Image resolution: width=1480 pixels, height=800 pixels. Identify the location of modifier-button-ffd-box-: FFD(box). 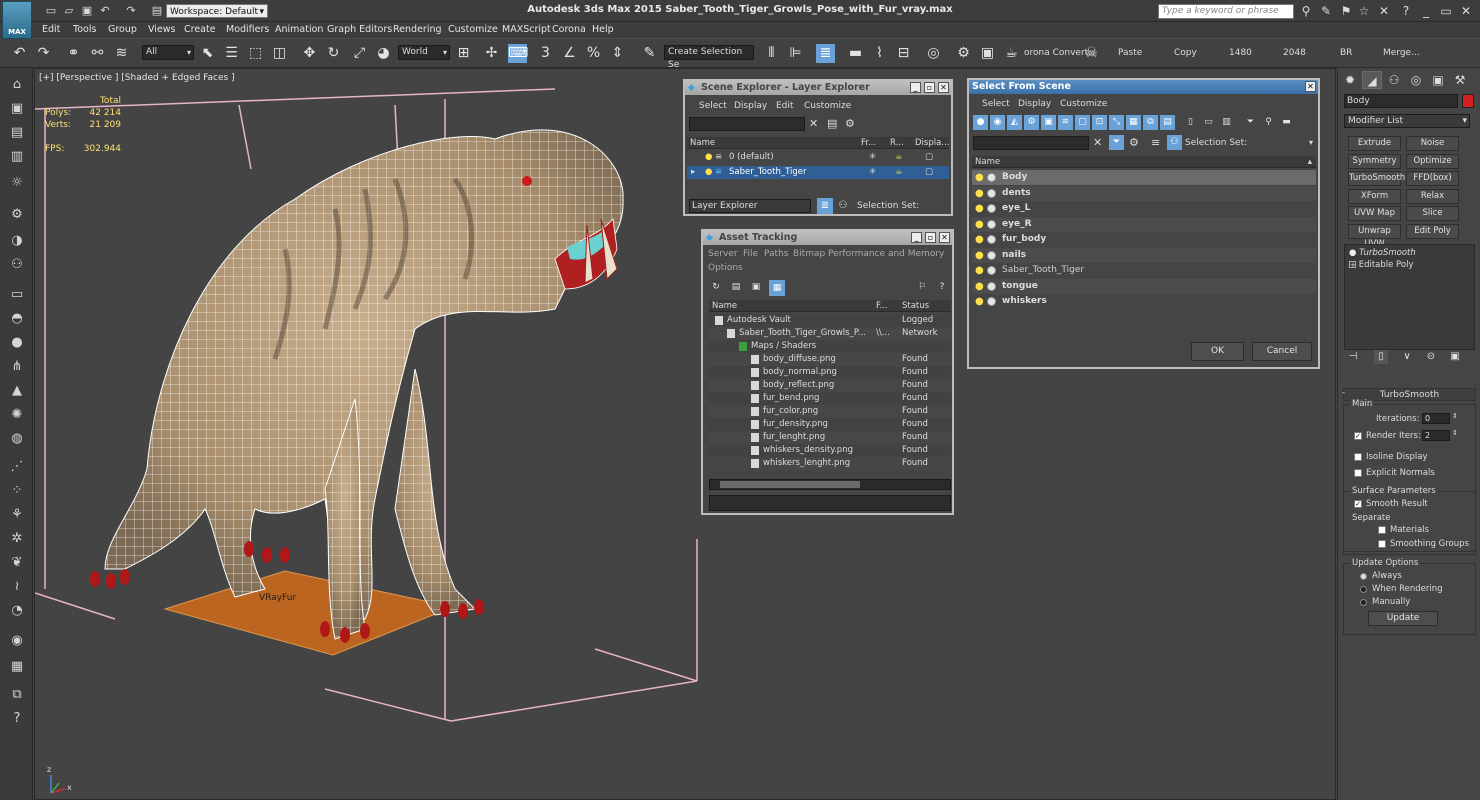
(1432, 178).